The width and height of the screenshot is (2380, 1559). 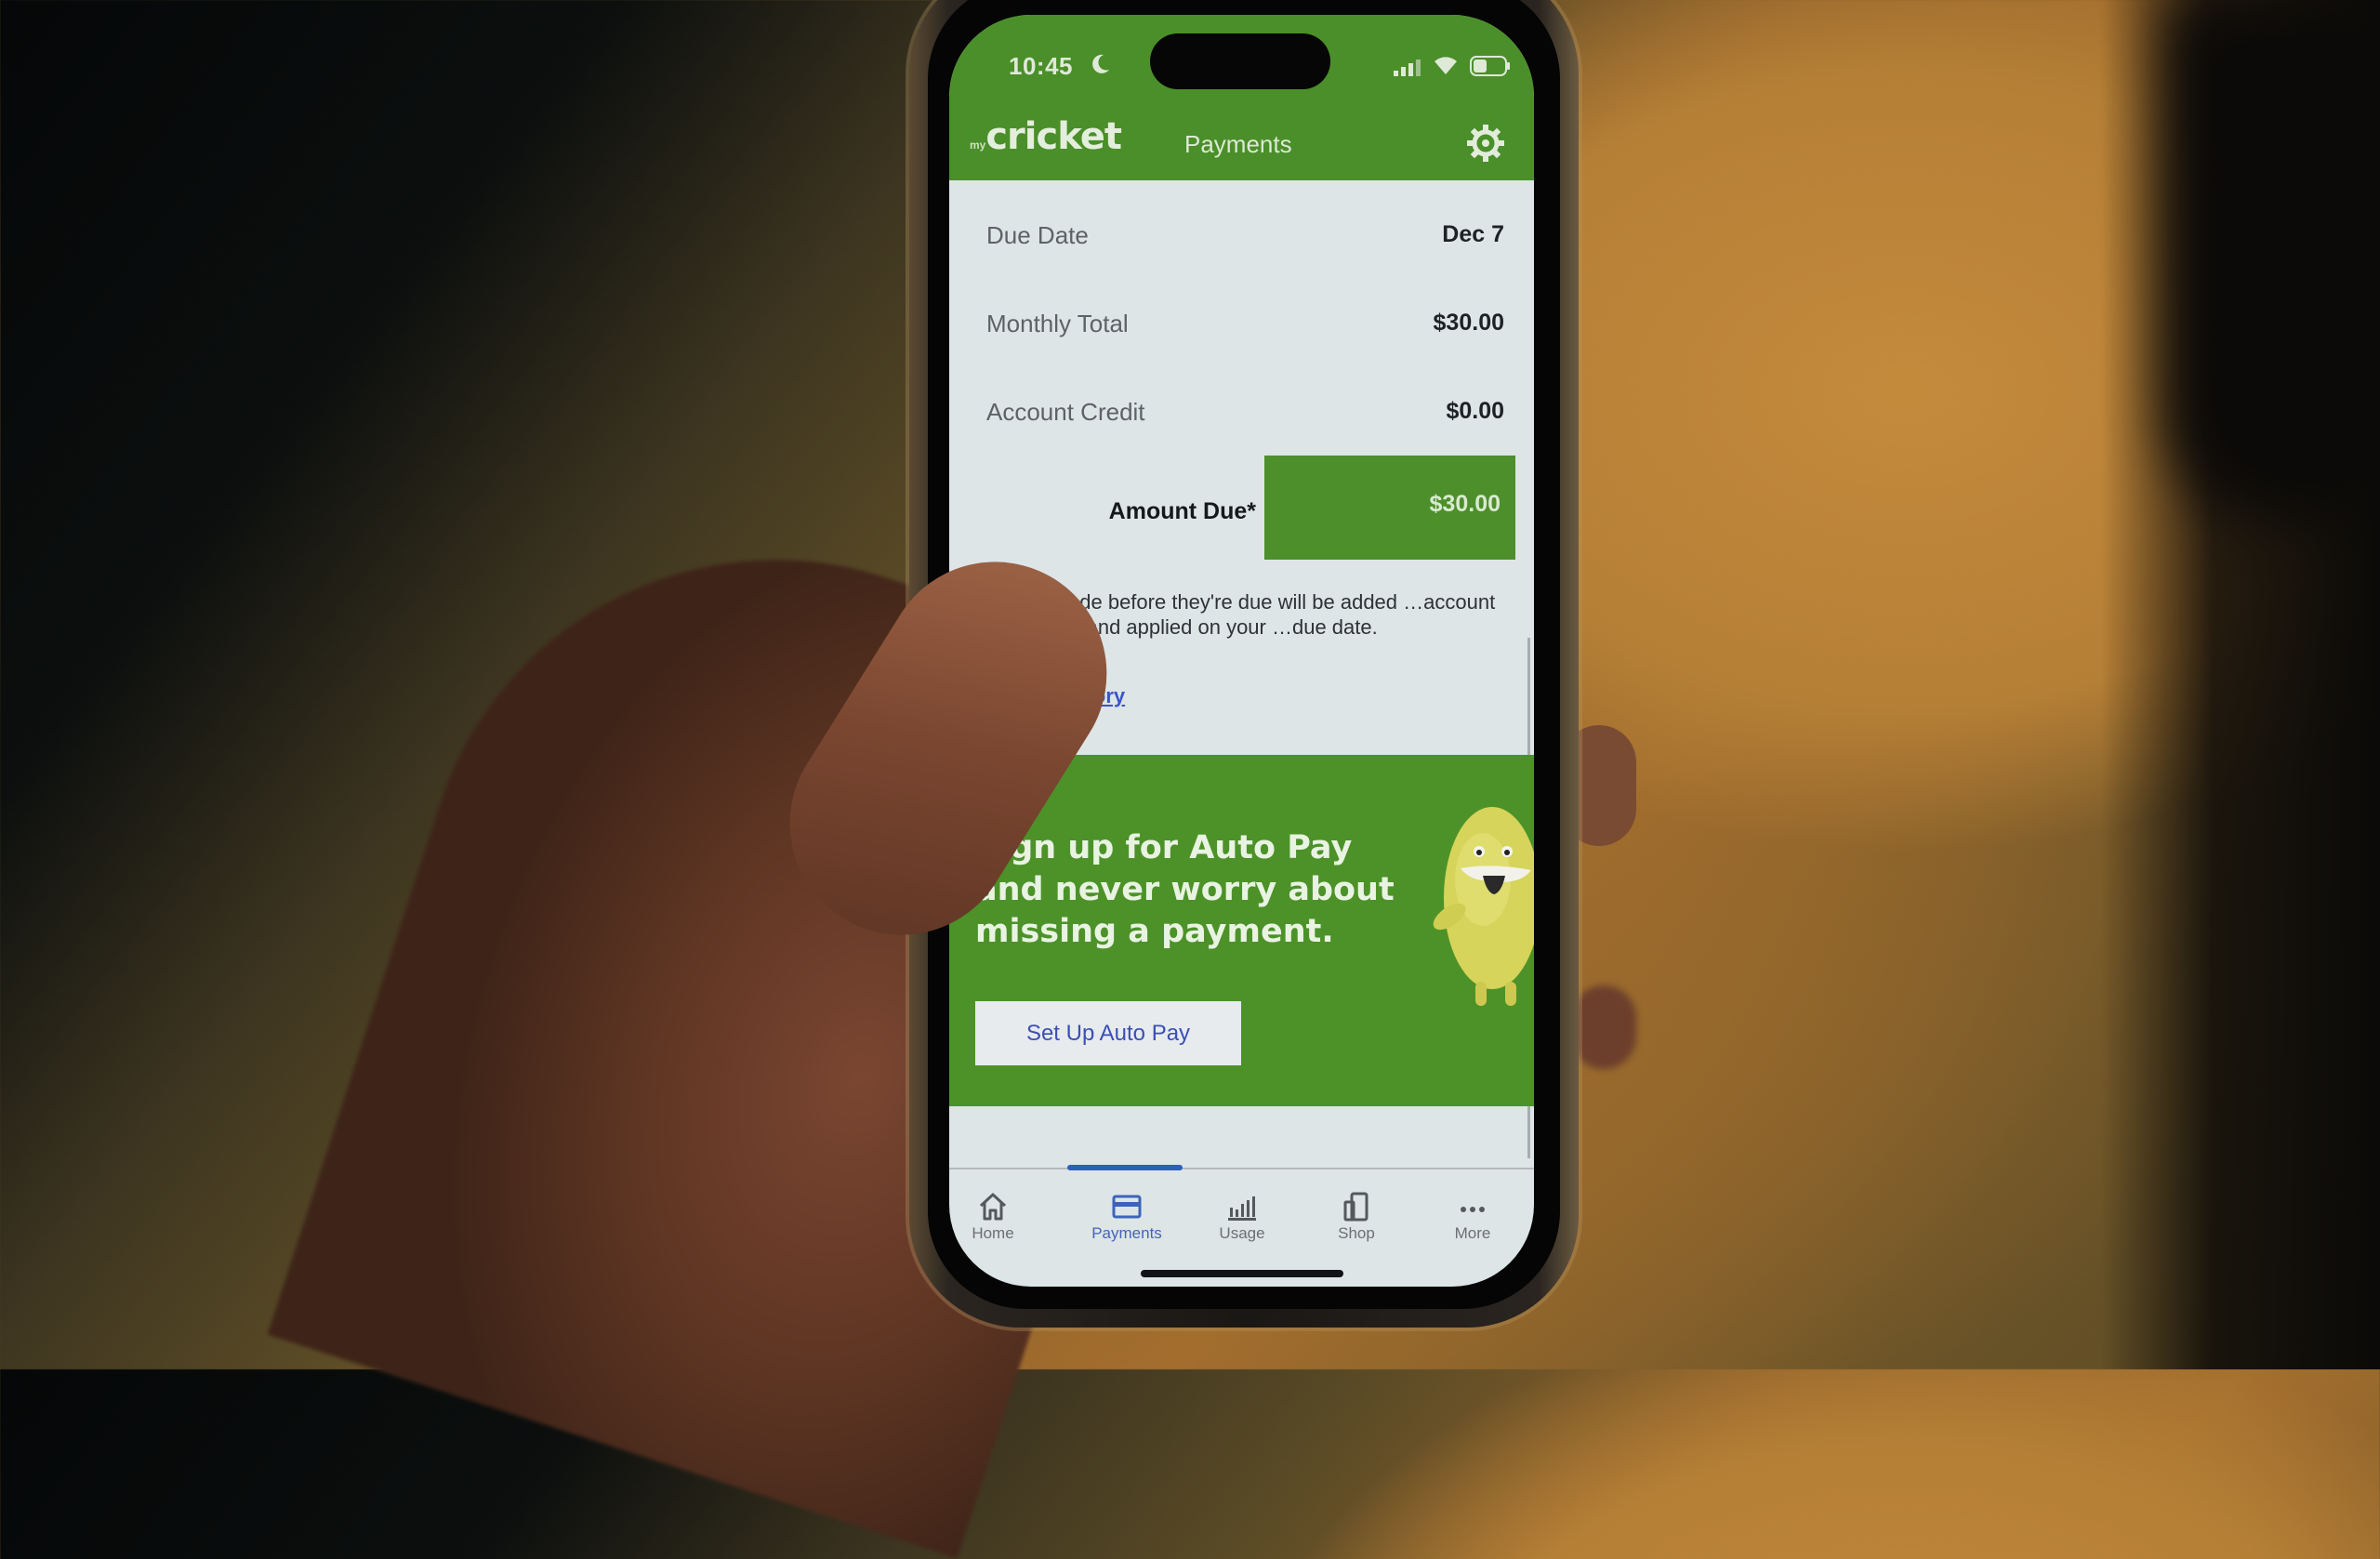 I want to click on cricket-mascot-image, so click(x=1483, y=906).